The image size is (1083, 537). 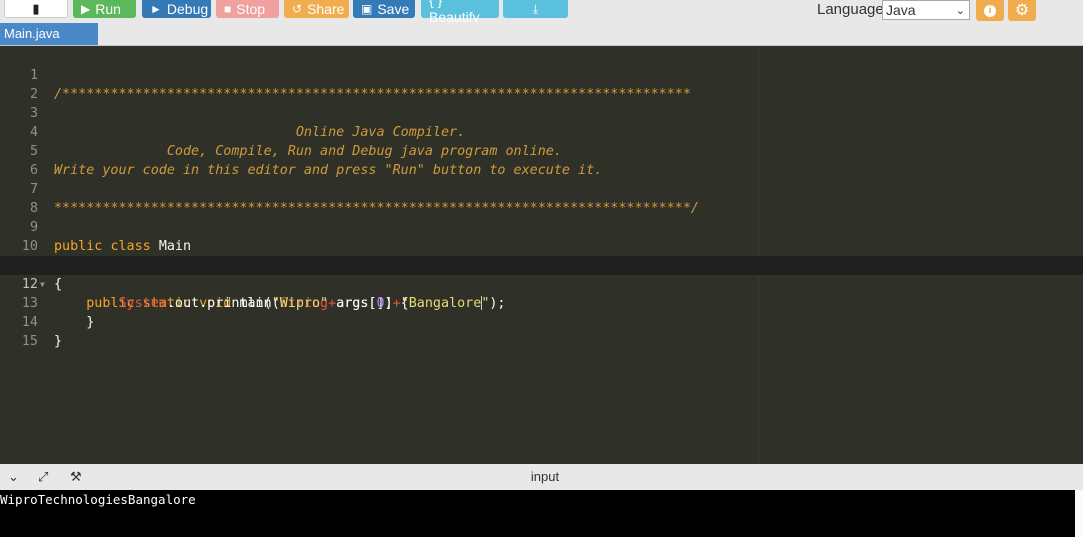 I want to click on code-text: }, so click(x=58, y=341).